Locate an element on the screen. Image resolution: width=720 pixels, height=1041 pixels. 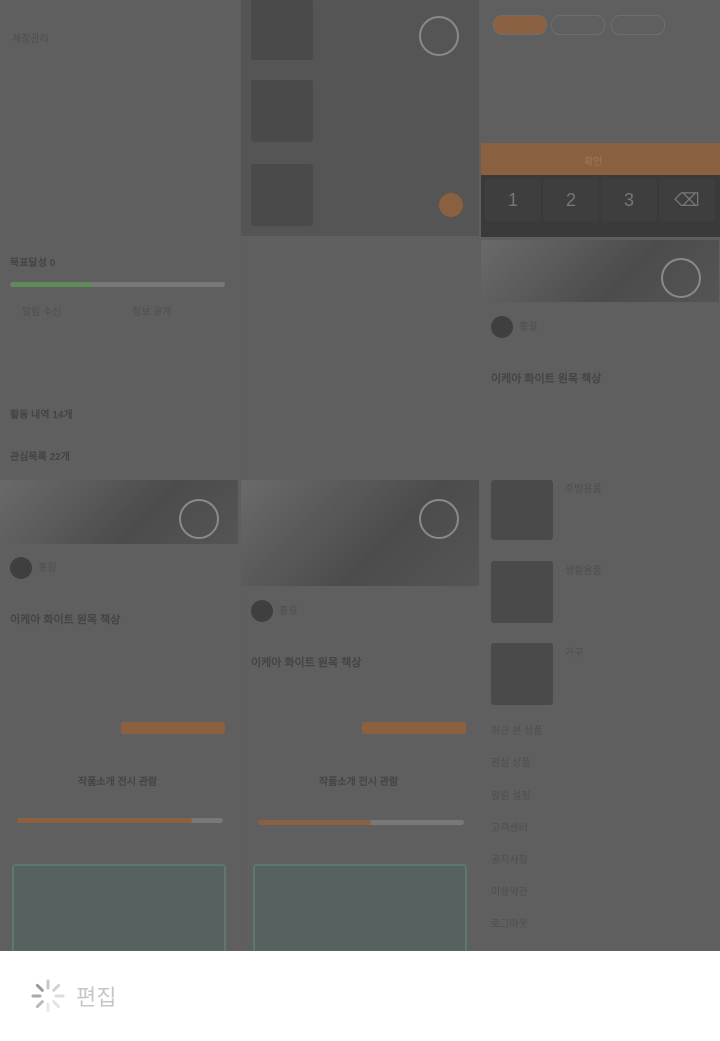
item-name: 가구 is located at coordinates (574, 653).